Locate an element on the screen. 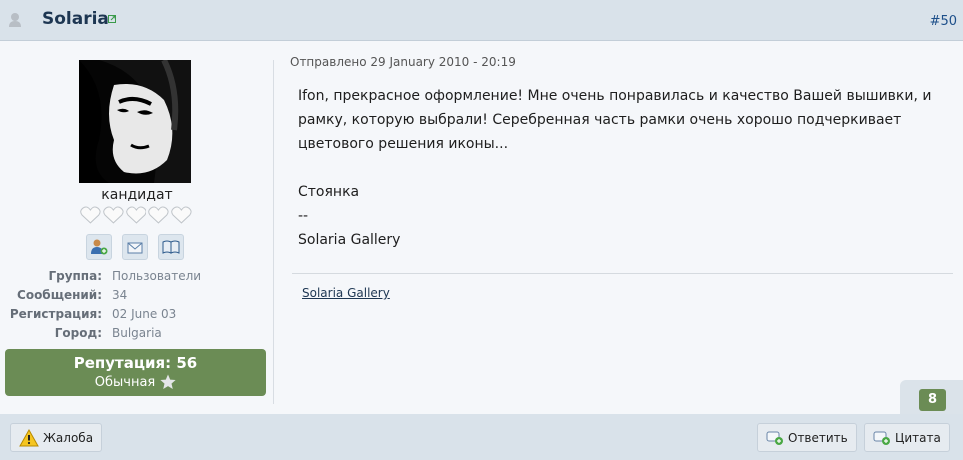  star-icon is located at coordinates (168, 381).